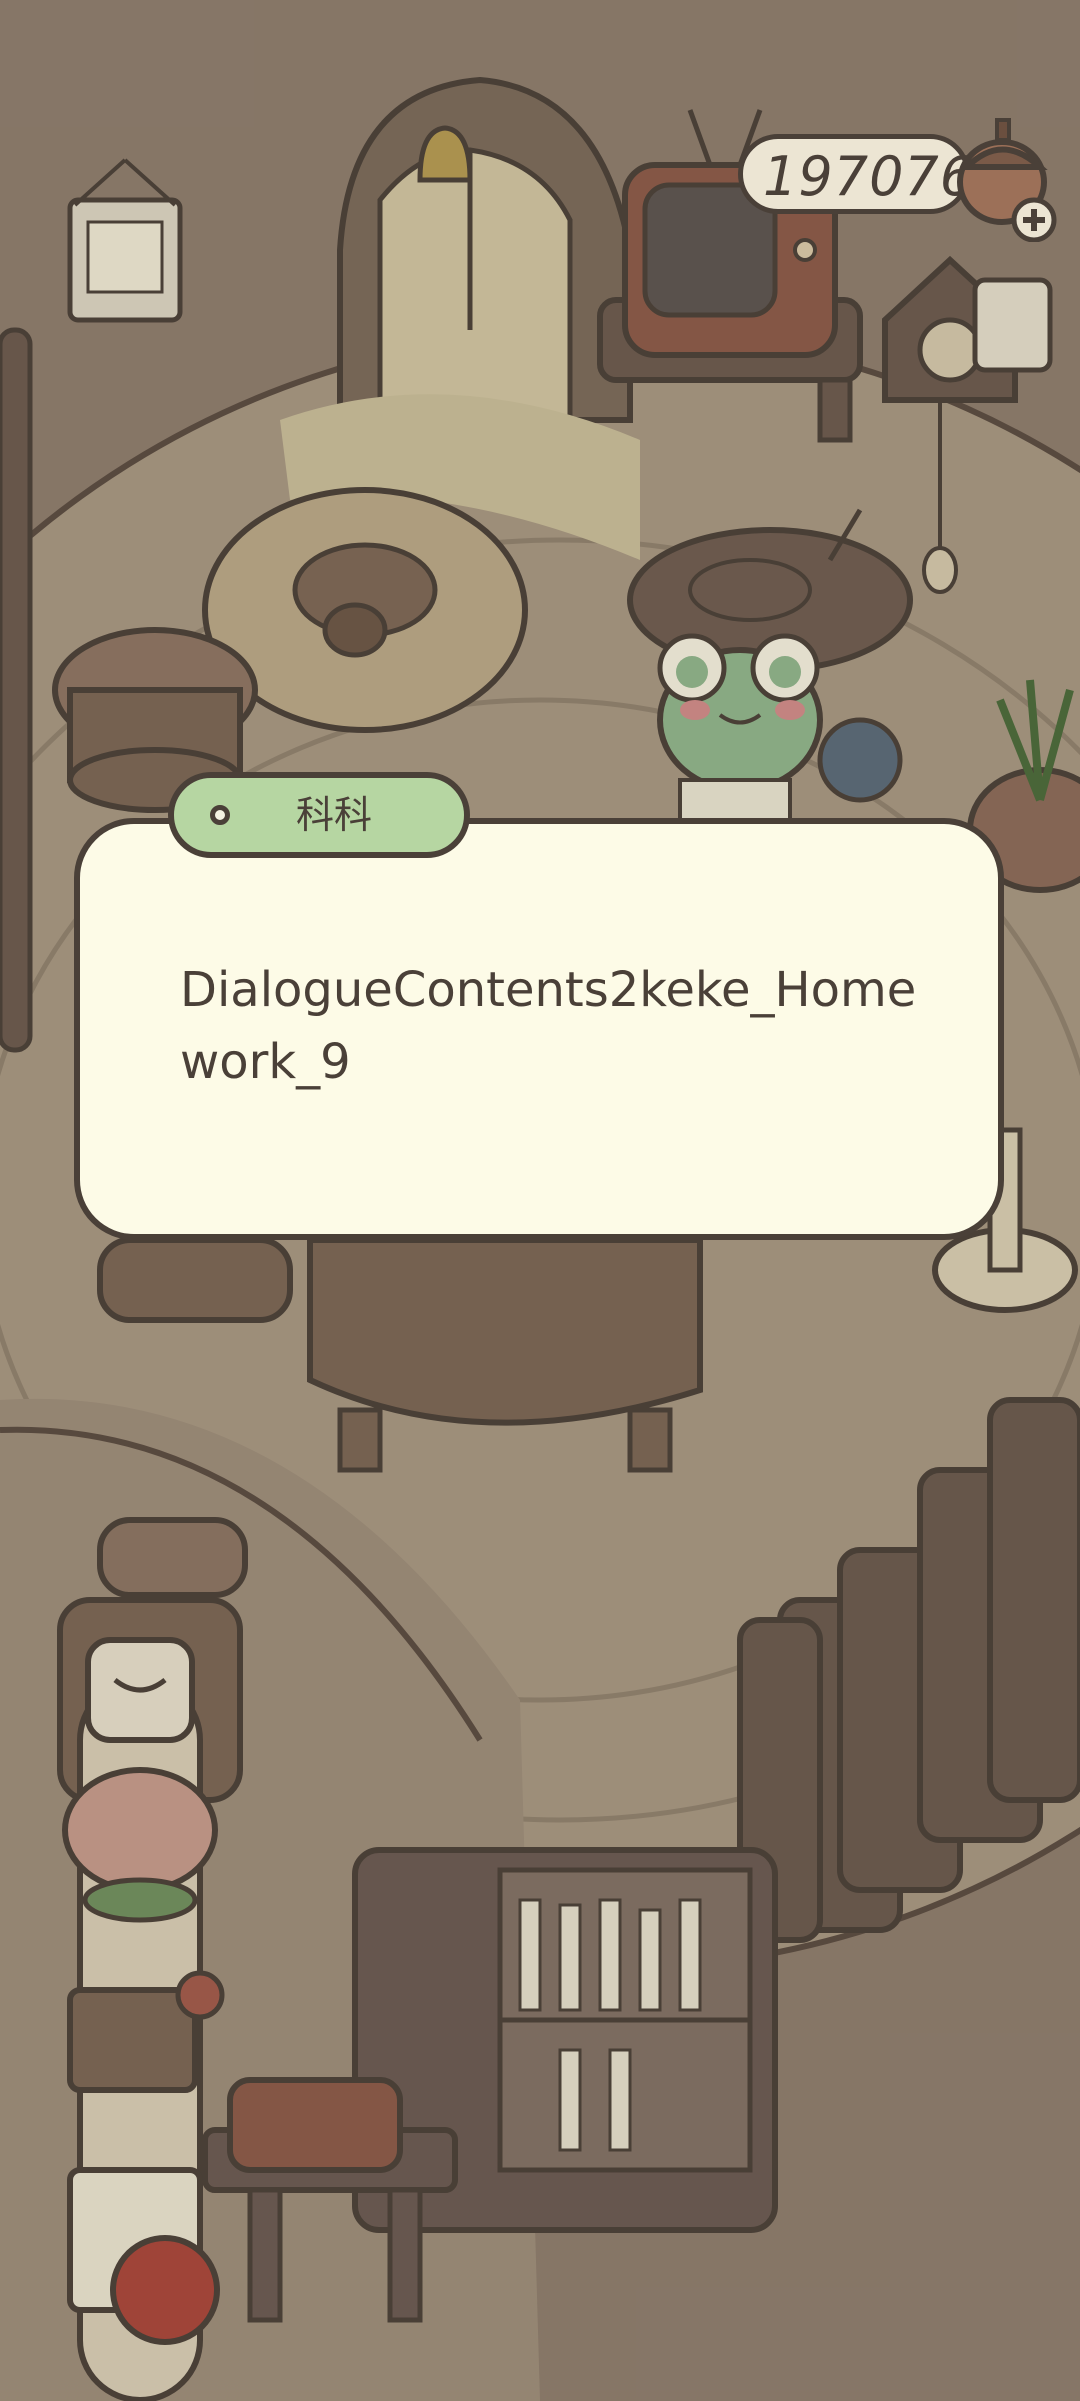  What do you see at coordinates (869, 176) in the screenshot?
I see `currency-value: 197076` at bounding box center [869, 176].